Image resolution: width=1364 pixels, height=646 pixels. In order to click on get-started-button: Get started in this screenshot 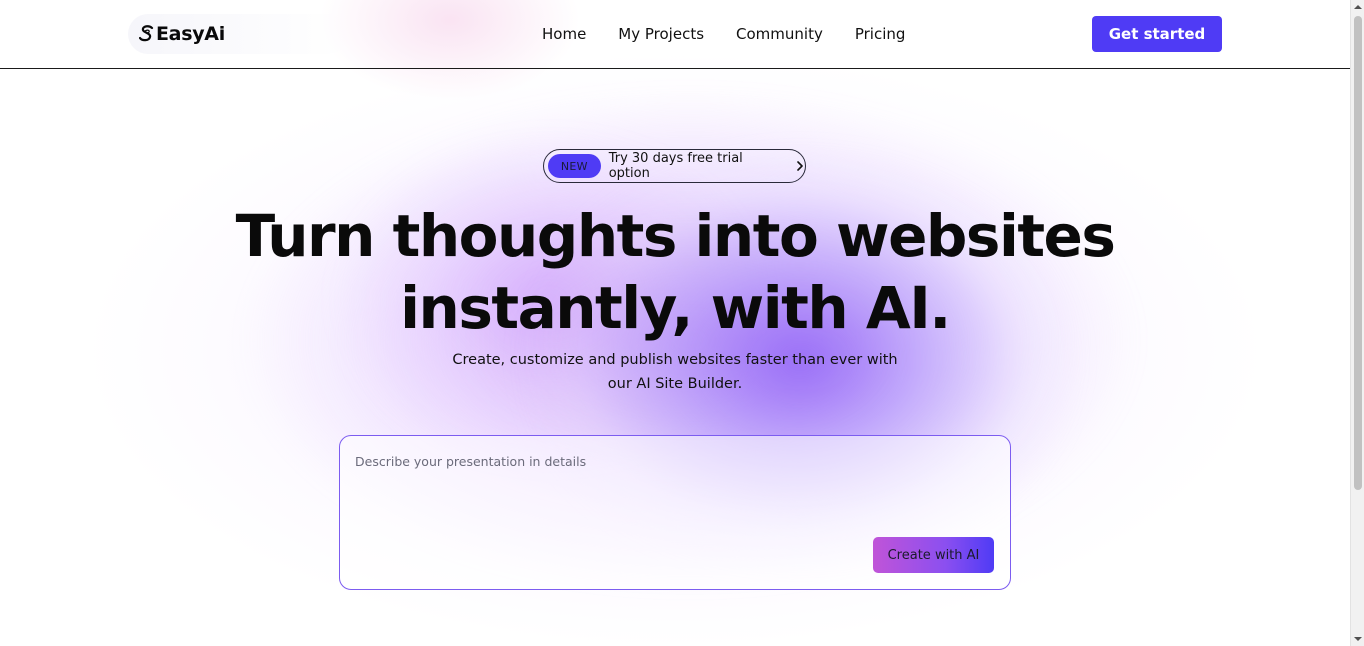, I will do `click(1157, 34)`.